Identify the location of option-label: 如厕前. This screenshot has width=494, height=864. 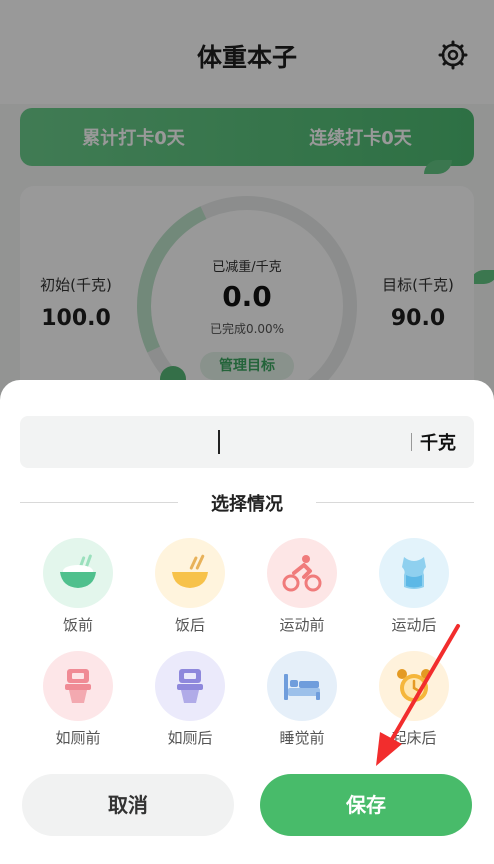
(78, 738).